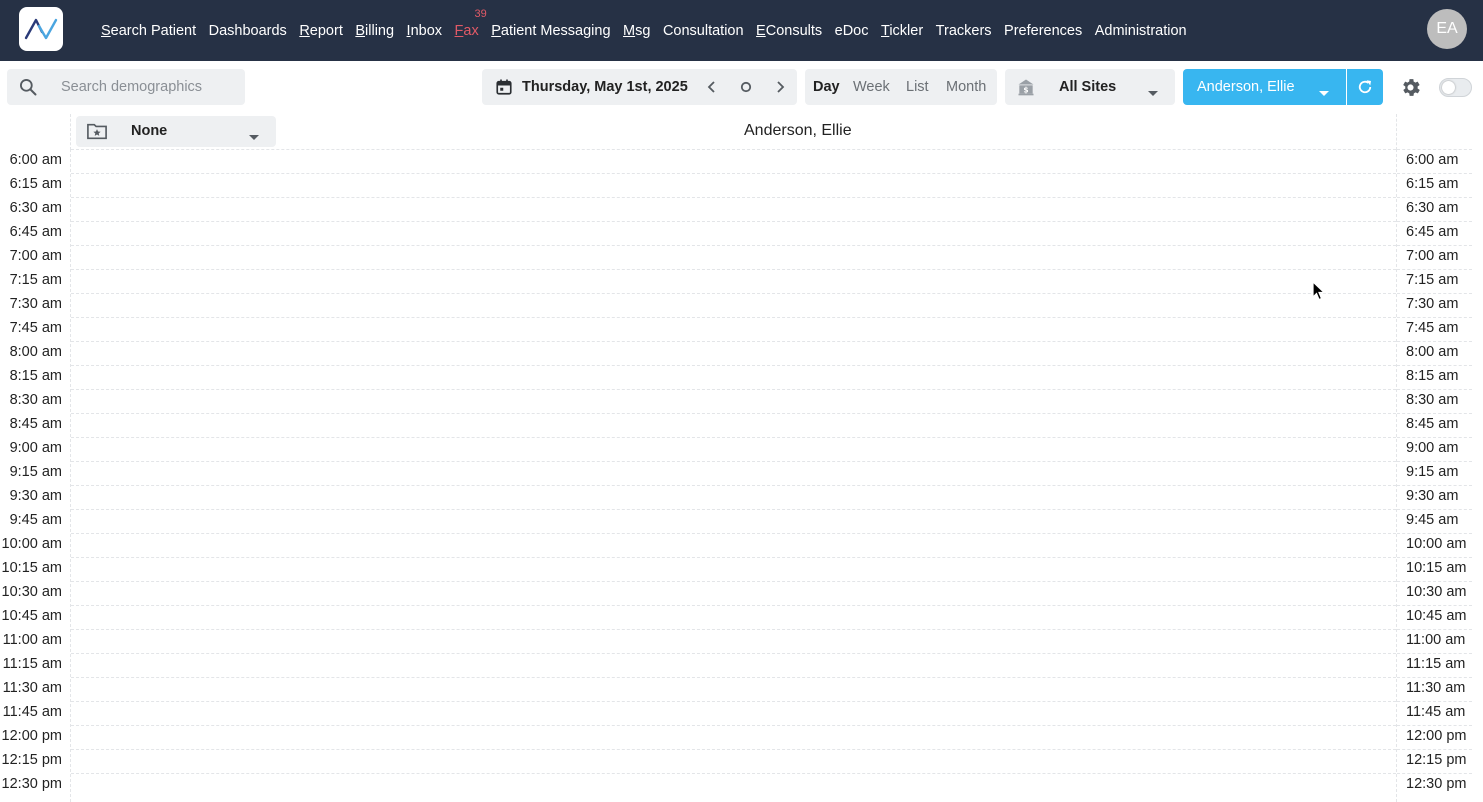  I want to click on time-slot-row: 12:00 pm 12:00 pm, so click(741, 737).